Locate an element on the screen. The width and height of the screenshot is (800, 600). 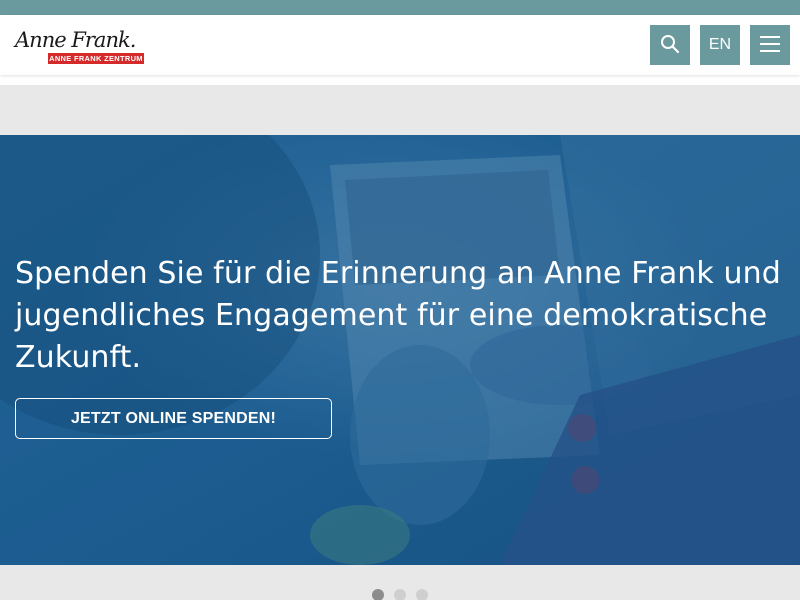
menu-button is located at coordinates (770, 45).